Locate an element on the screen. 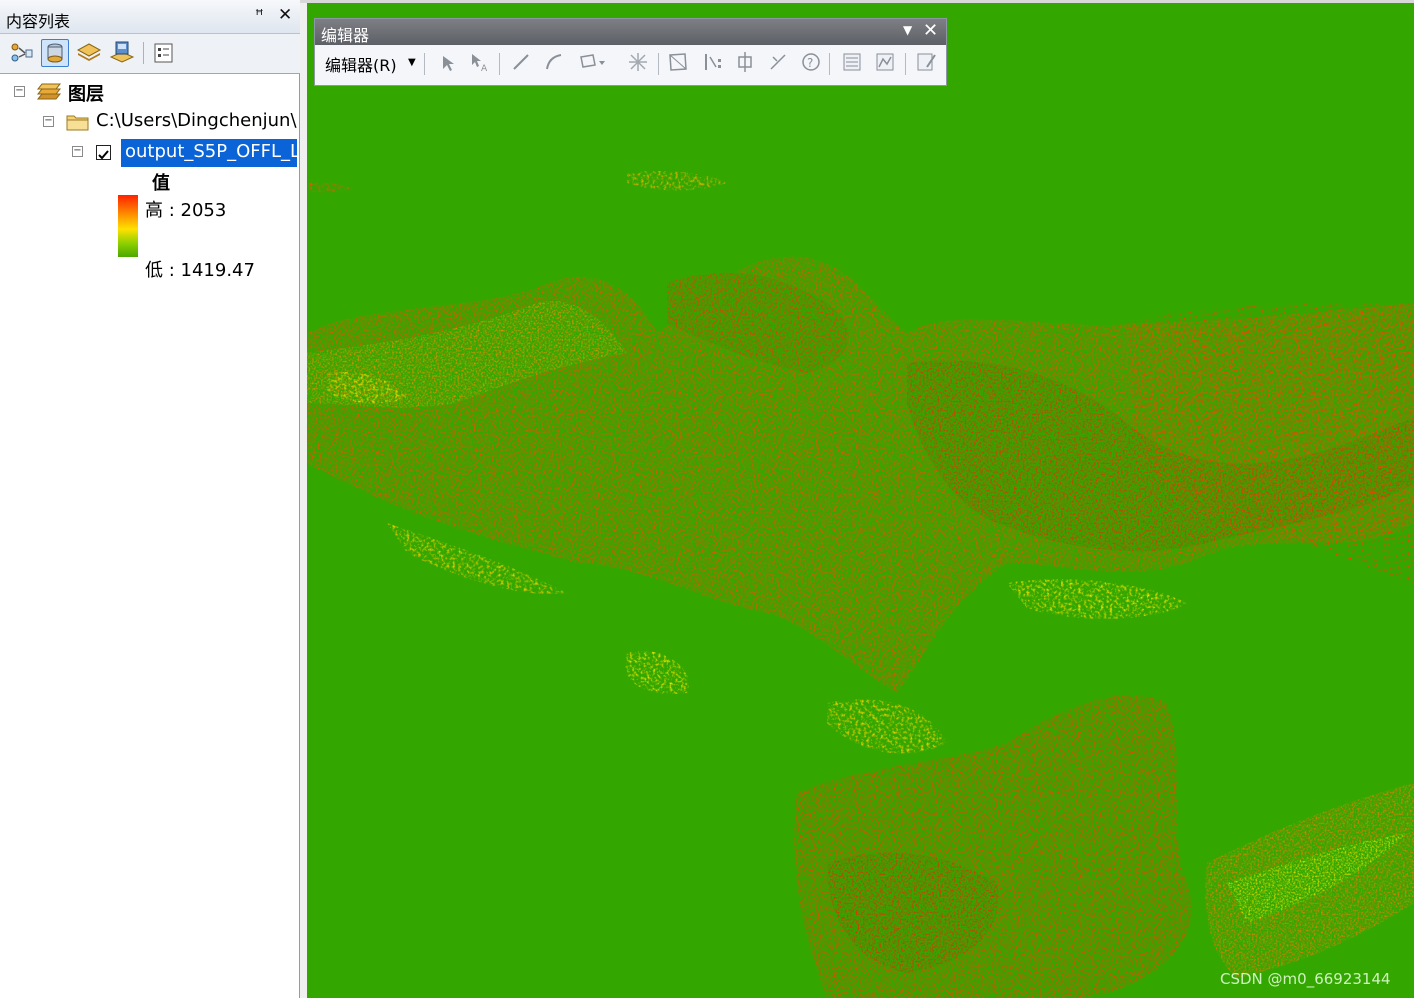 The image size is (1414, 998). toolbar-options-dropdown-icon: ▼ is located at coordinates (907, 30).